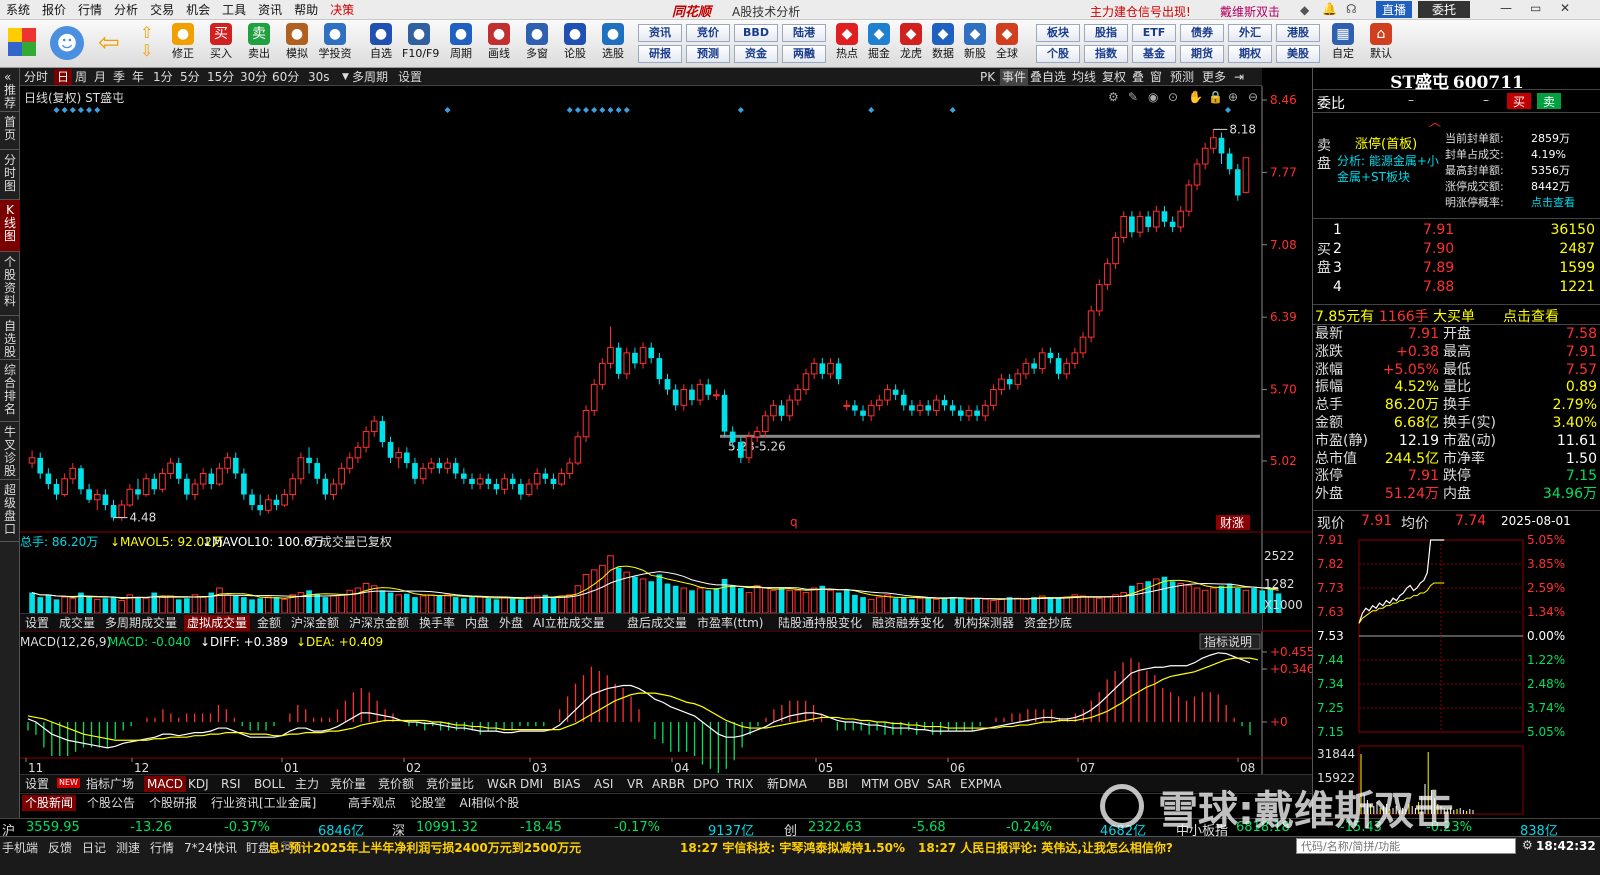  I want to click on indicator-tab-2: MACD, so click(165, 784).